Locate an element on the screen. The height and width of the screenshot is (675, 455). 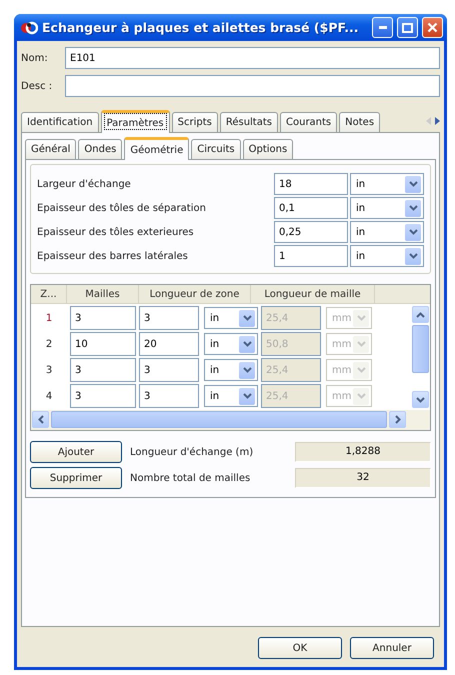
horizontal-scrollbar is located at coordinates (230, 420).